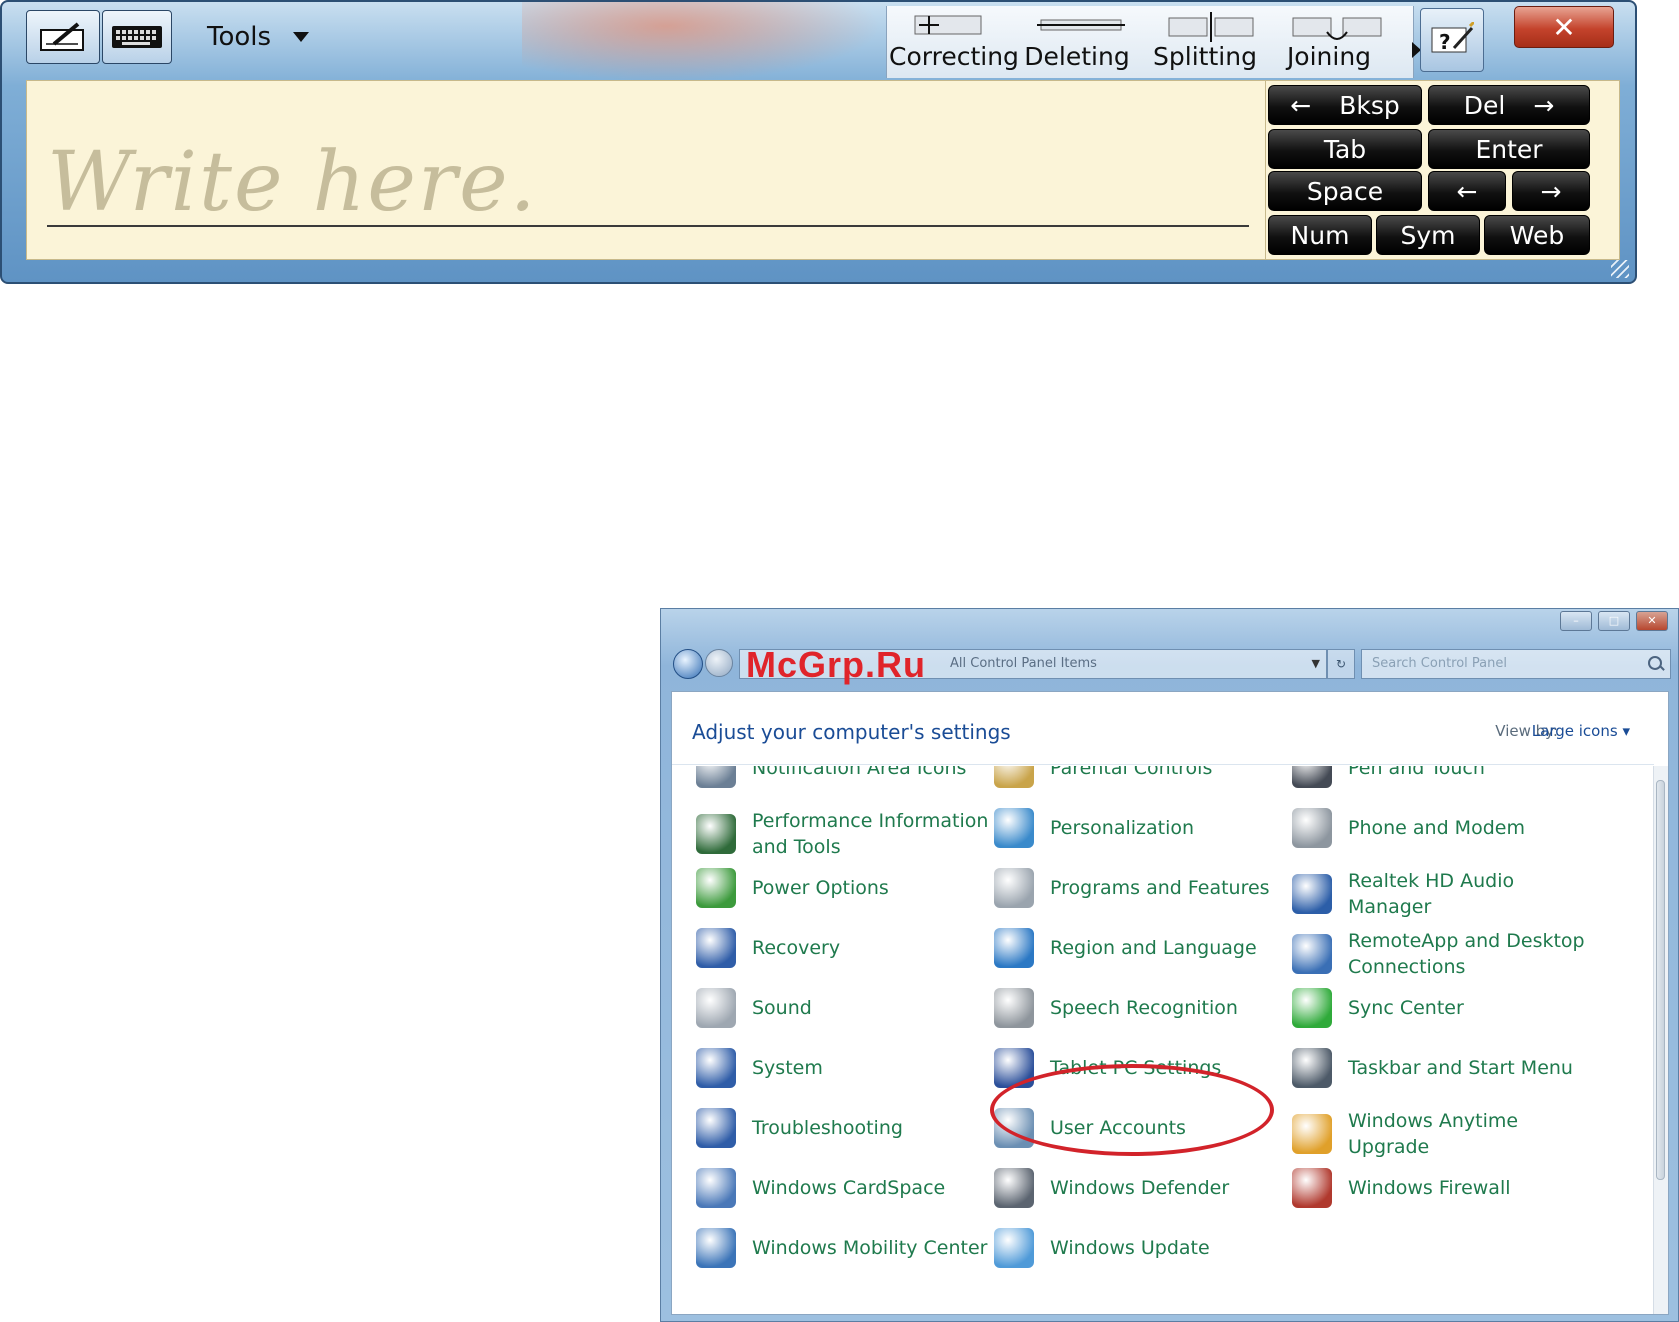 The image size is (1679, 1322). What do you see at coordinates (1205, 42) in the screenshot?
I see `gesture-splitting: Splitting` at bounding box center [1205, 42].